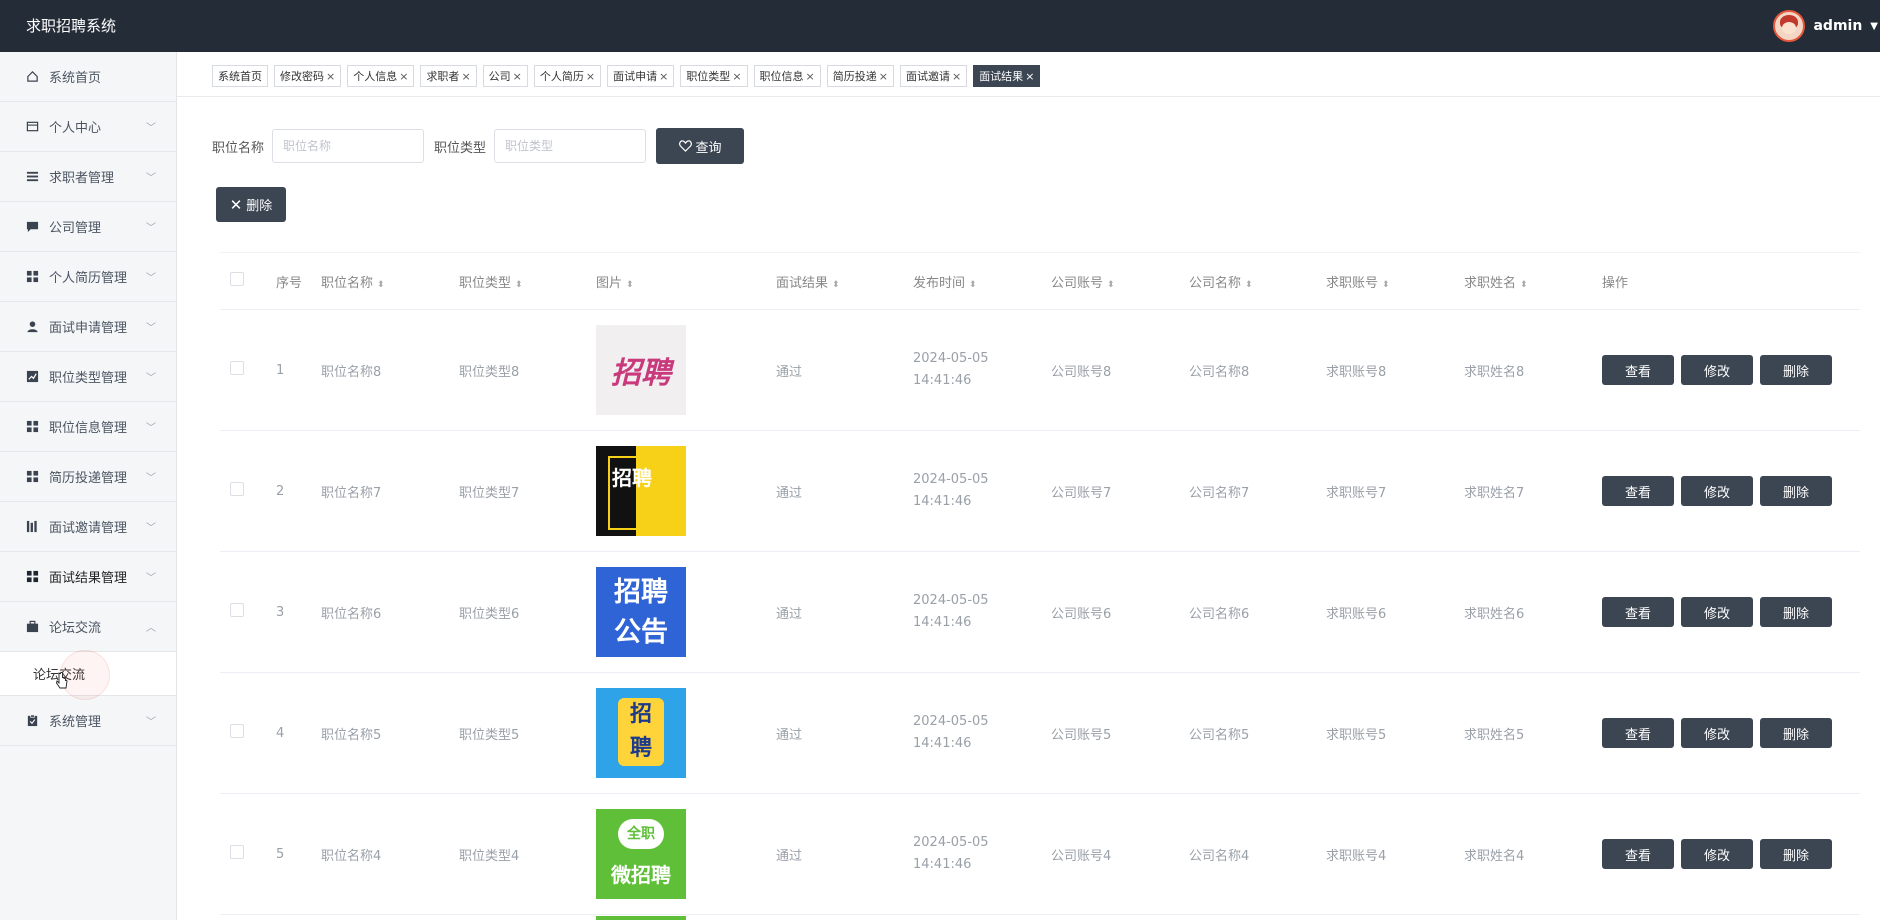 This screenshot has height=920, width=1880. What do you see at coordinates (641, 918) in the screenshot?
I see `job-image` at bounding box center [641, 918].